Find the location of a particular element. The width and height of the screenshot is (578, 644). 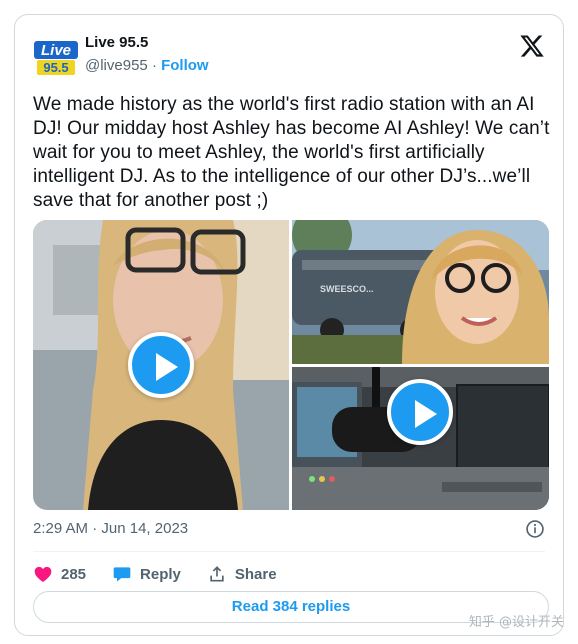

account-handle: @live955 is located at coordinates (116, 65).